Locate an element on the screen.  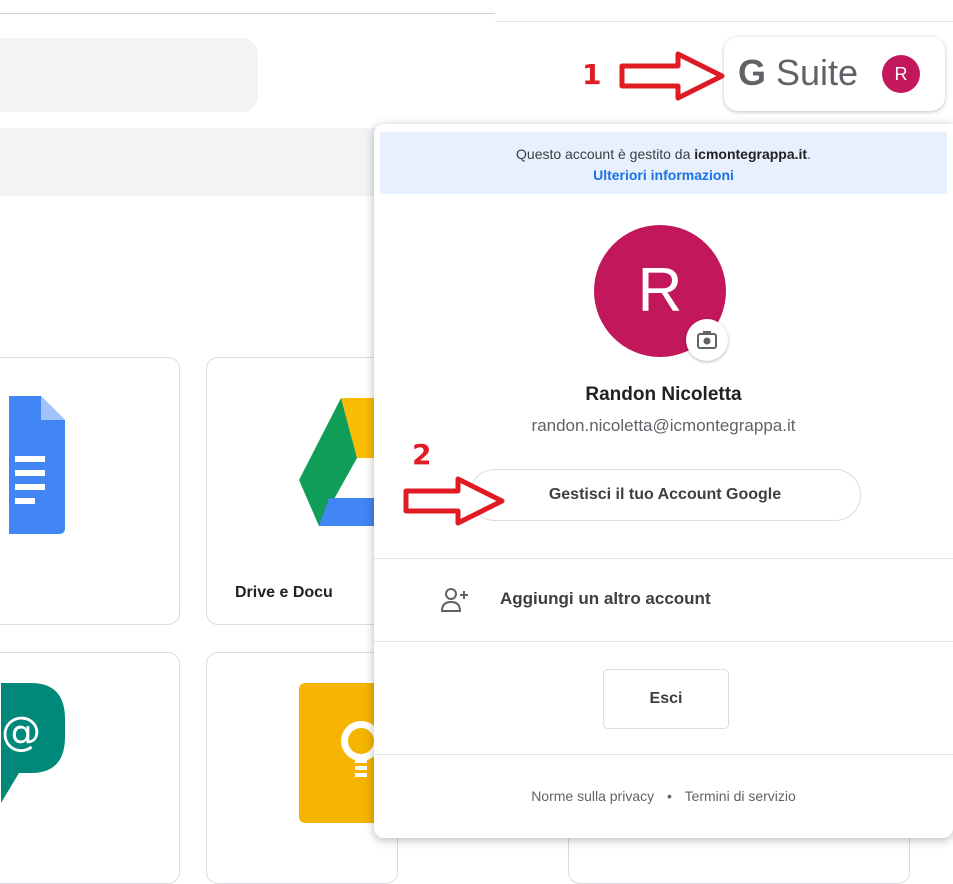
app-card-keep is located at coordinates (302, 768).